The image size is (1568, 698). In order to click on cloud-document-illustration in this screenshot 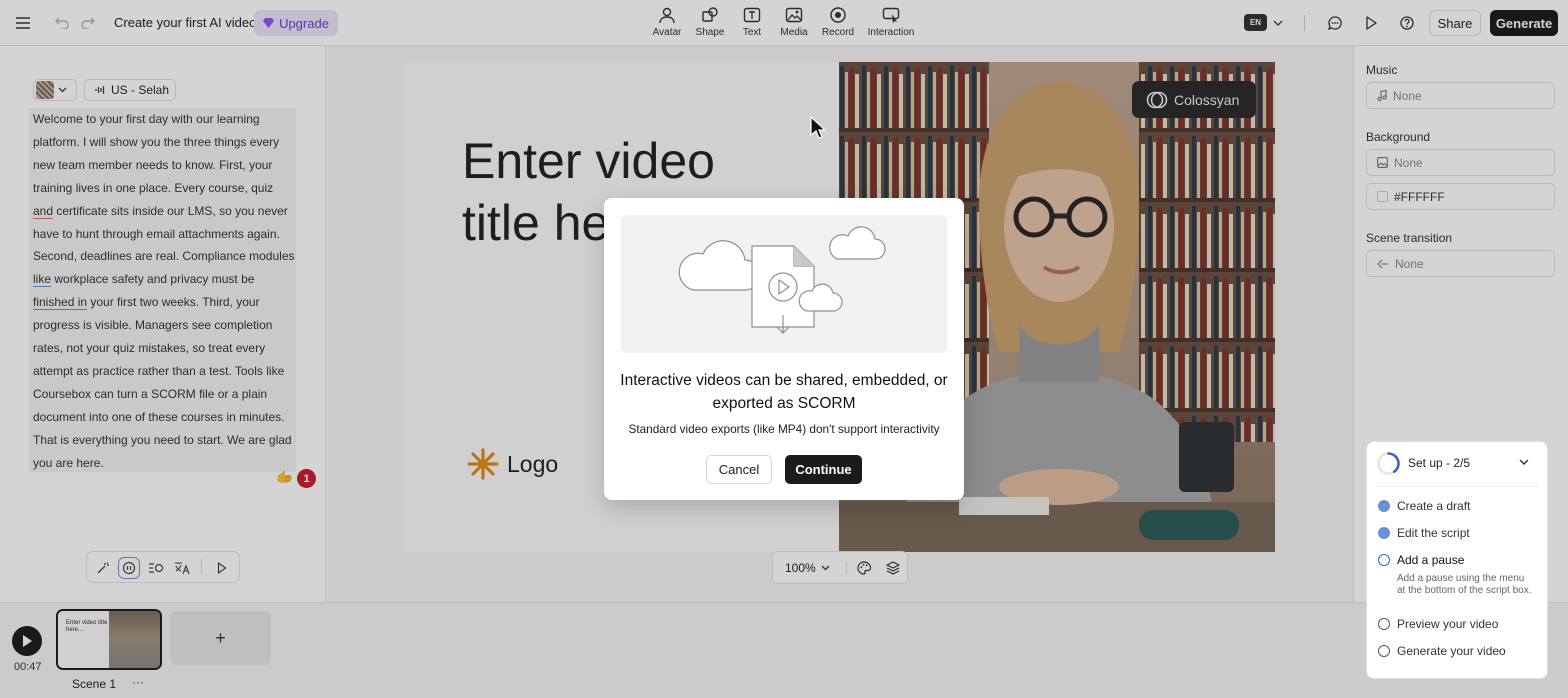, I will do `click(782, 280)`.